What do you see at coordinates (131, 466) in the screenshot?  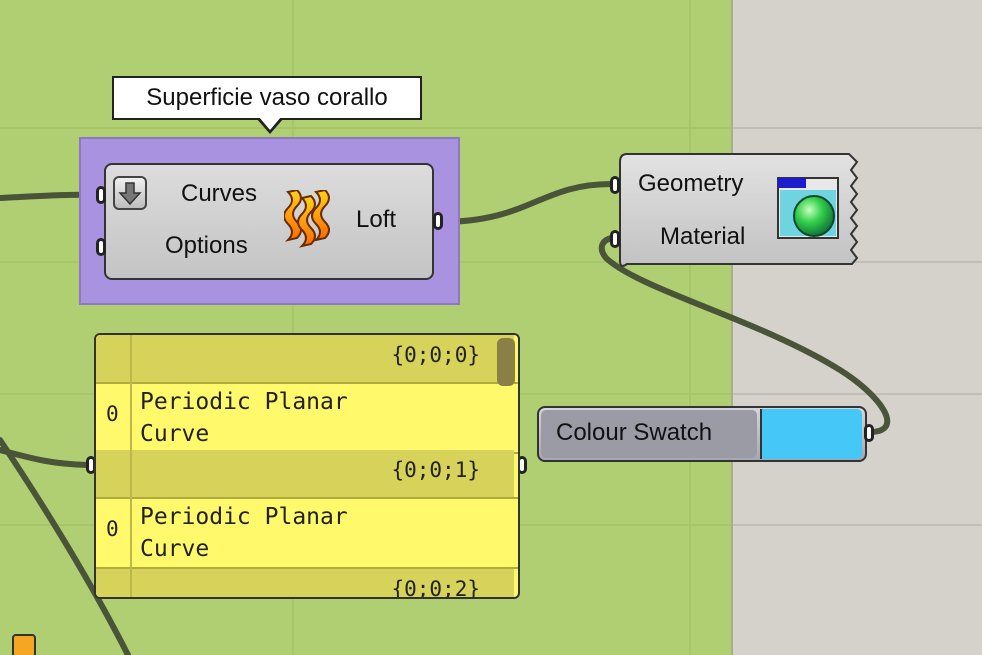 I see `index-column-divider` at bounding box center [131, 466].